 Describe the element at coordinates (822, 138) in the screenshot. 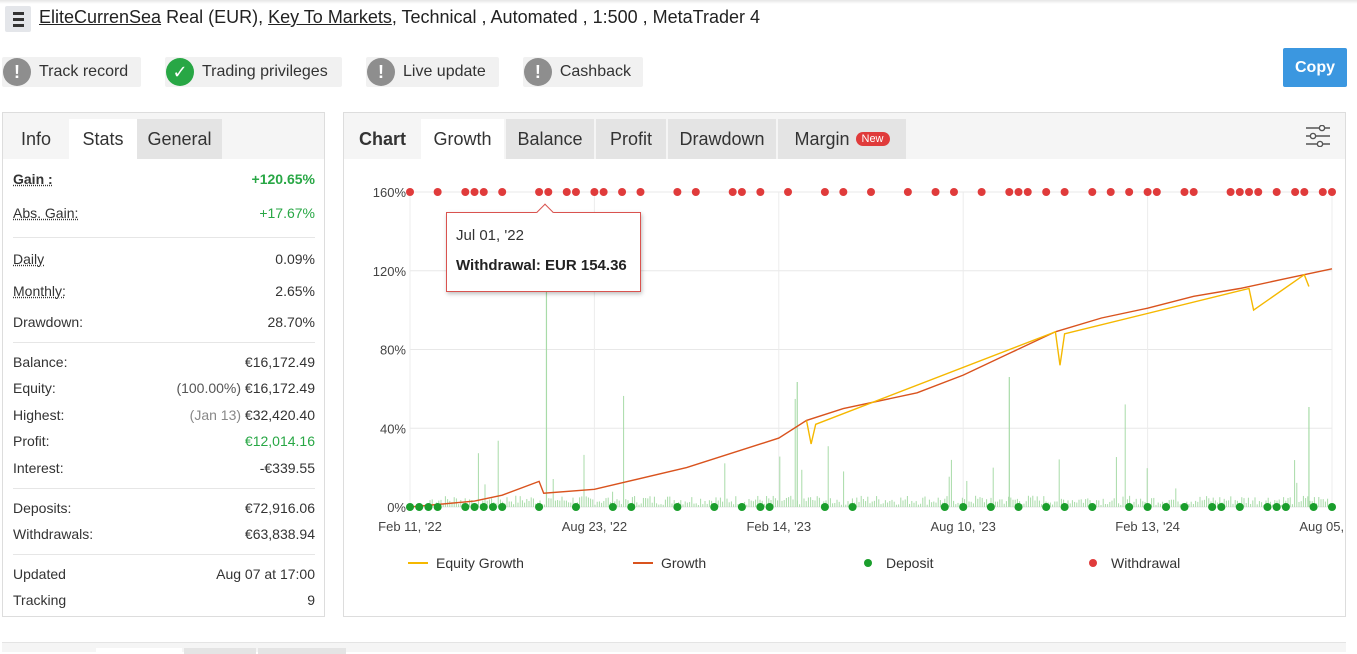

I see `tab-margin-label: Margin` at that location.